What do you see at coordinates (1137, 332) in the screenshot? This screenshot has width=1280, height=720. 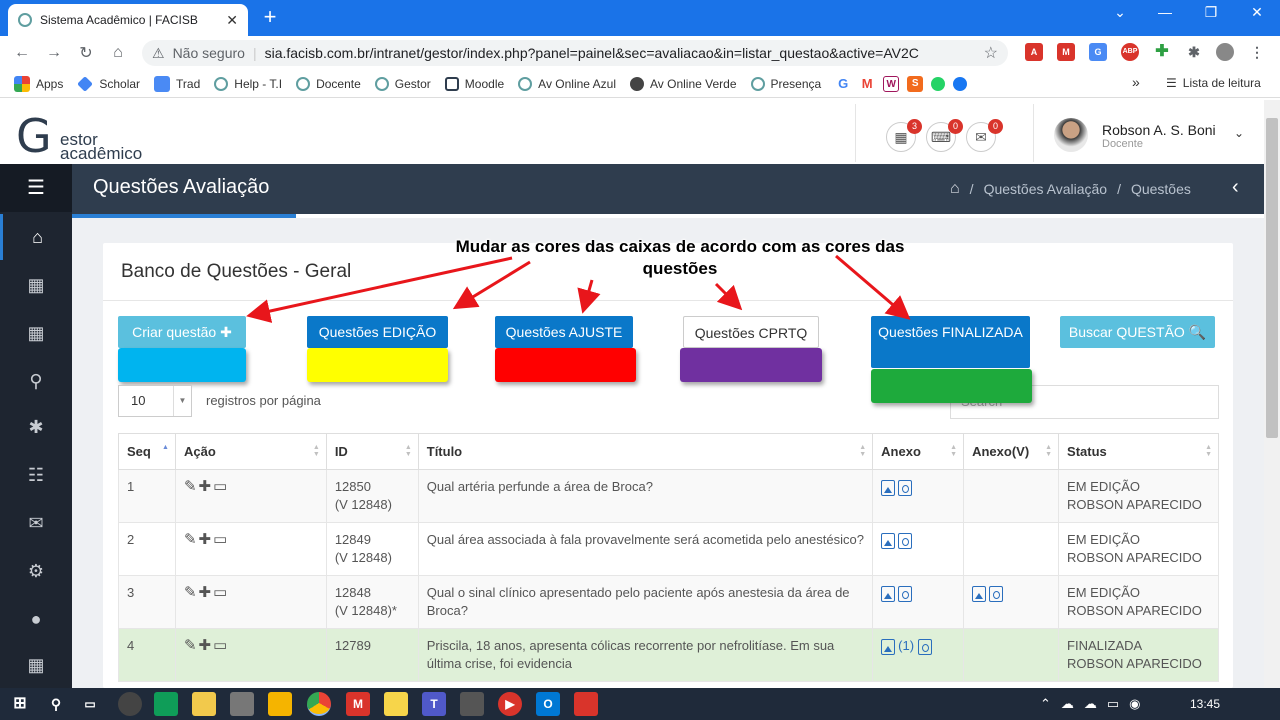 I see `search-question-button: Buscar QUESTÃO 🔍` at bounding box center [1137, 332].